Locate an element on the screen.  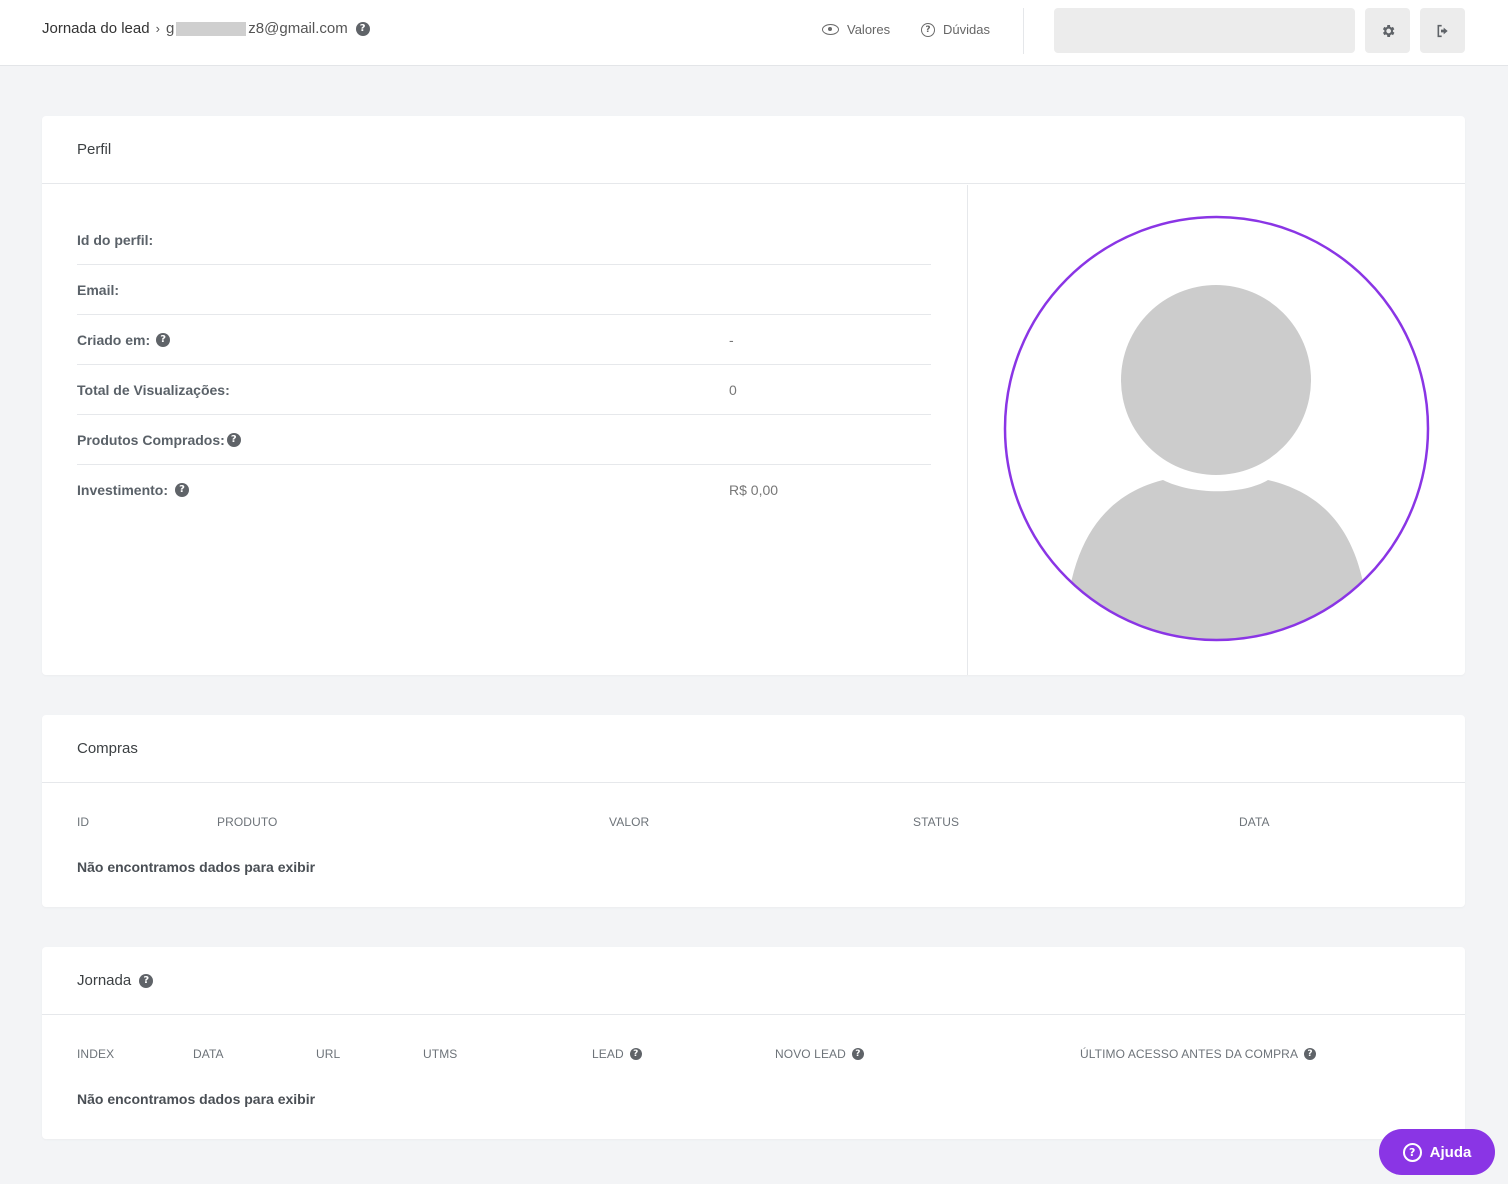
column-header-new-lead-wrap: NOVO LEAD ? is located at coordinates (819, 1054).